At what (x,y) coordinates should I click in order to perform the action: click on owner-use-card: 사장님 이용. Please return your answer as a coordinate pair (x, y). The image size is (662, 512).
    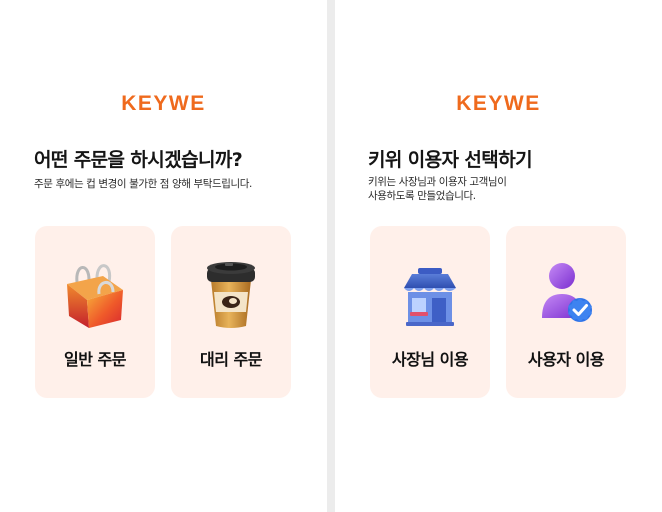
    Looking at the image, I should click on (430, 312).